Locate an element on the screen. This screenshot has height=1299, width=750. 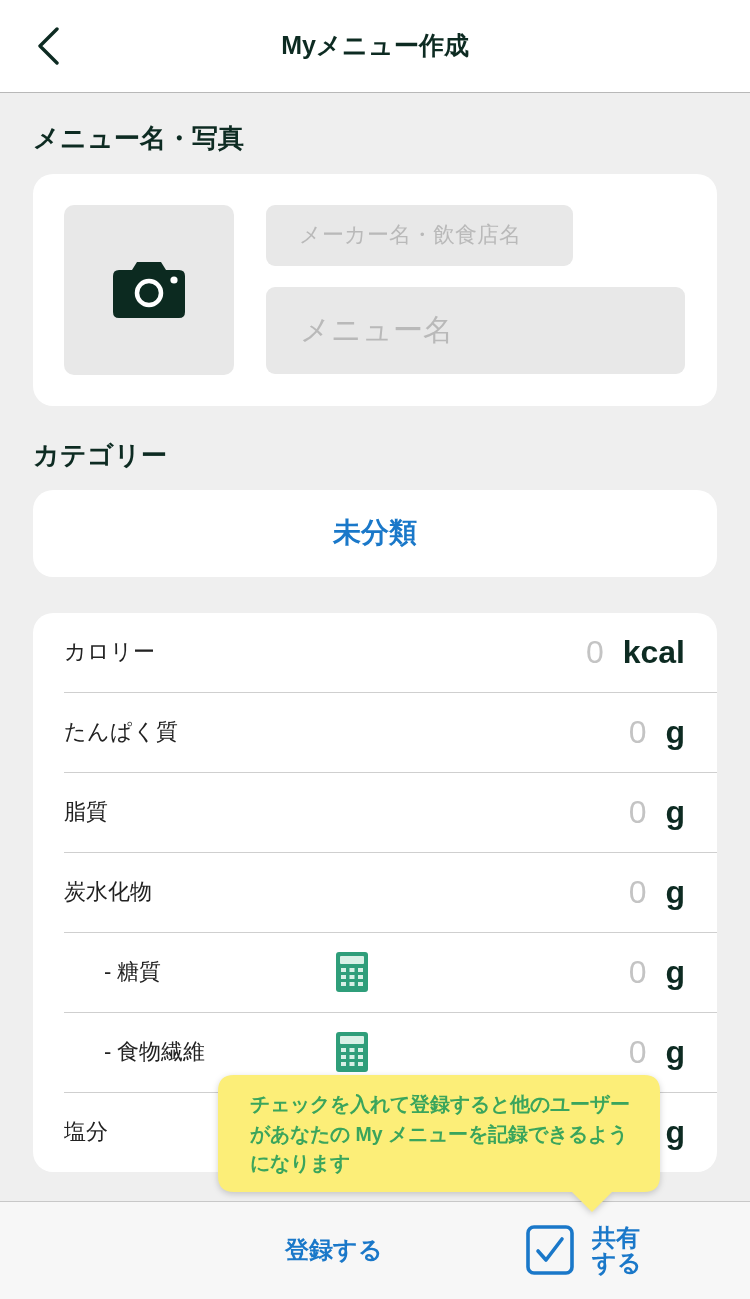
chevron-left-icon is located at coordinates (48, 45).